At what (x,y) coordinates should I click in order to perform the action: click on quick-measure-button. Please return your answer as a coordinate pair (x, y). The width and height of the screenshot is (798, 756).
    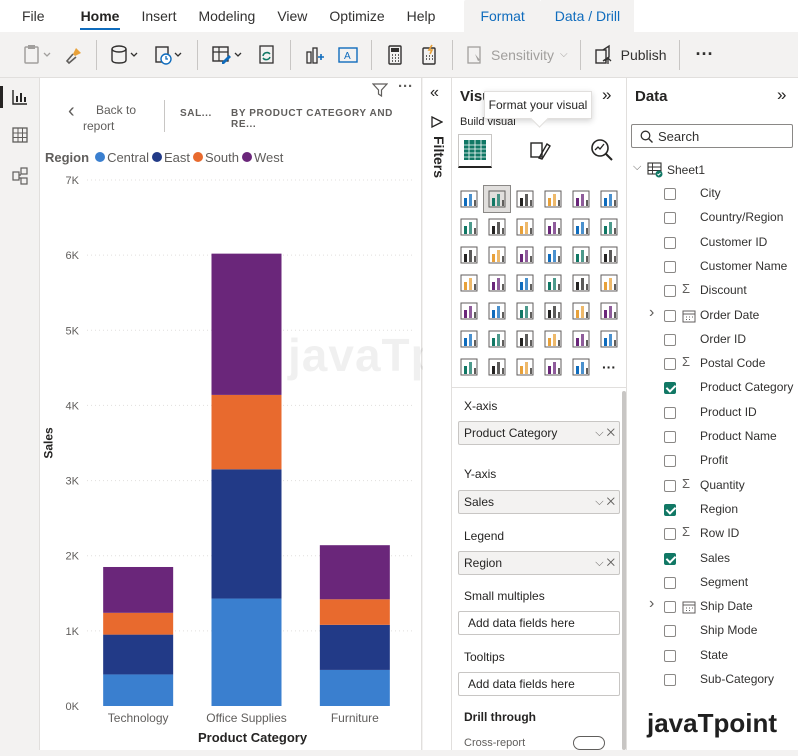
    Looking at the image, I should click on (429, 55).